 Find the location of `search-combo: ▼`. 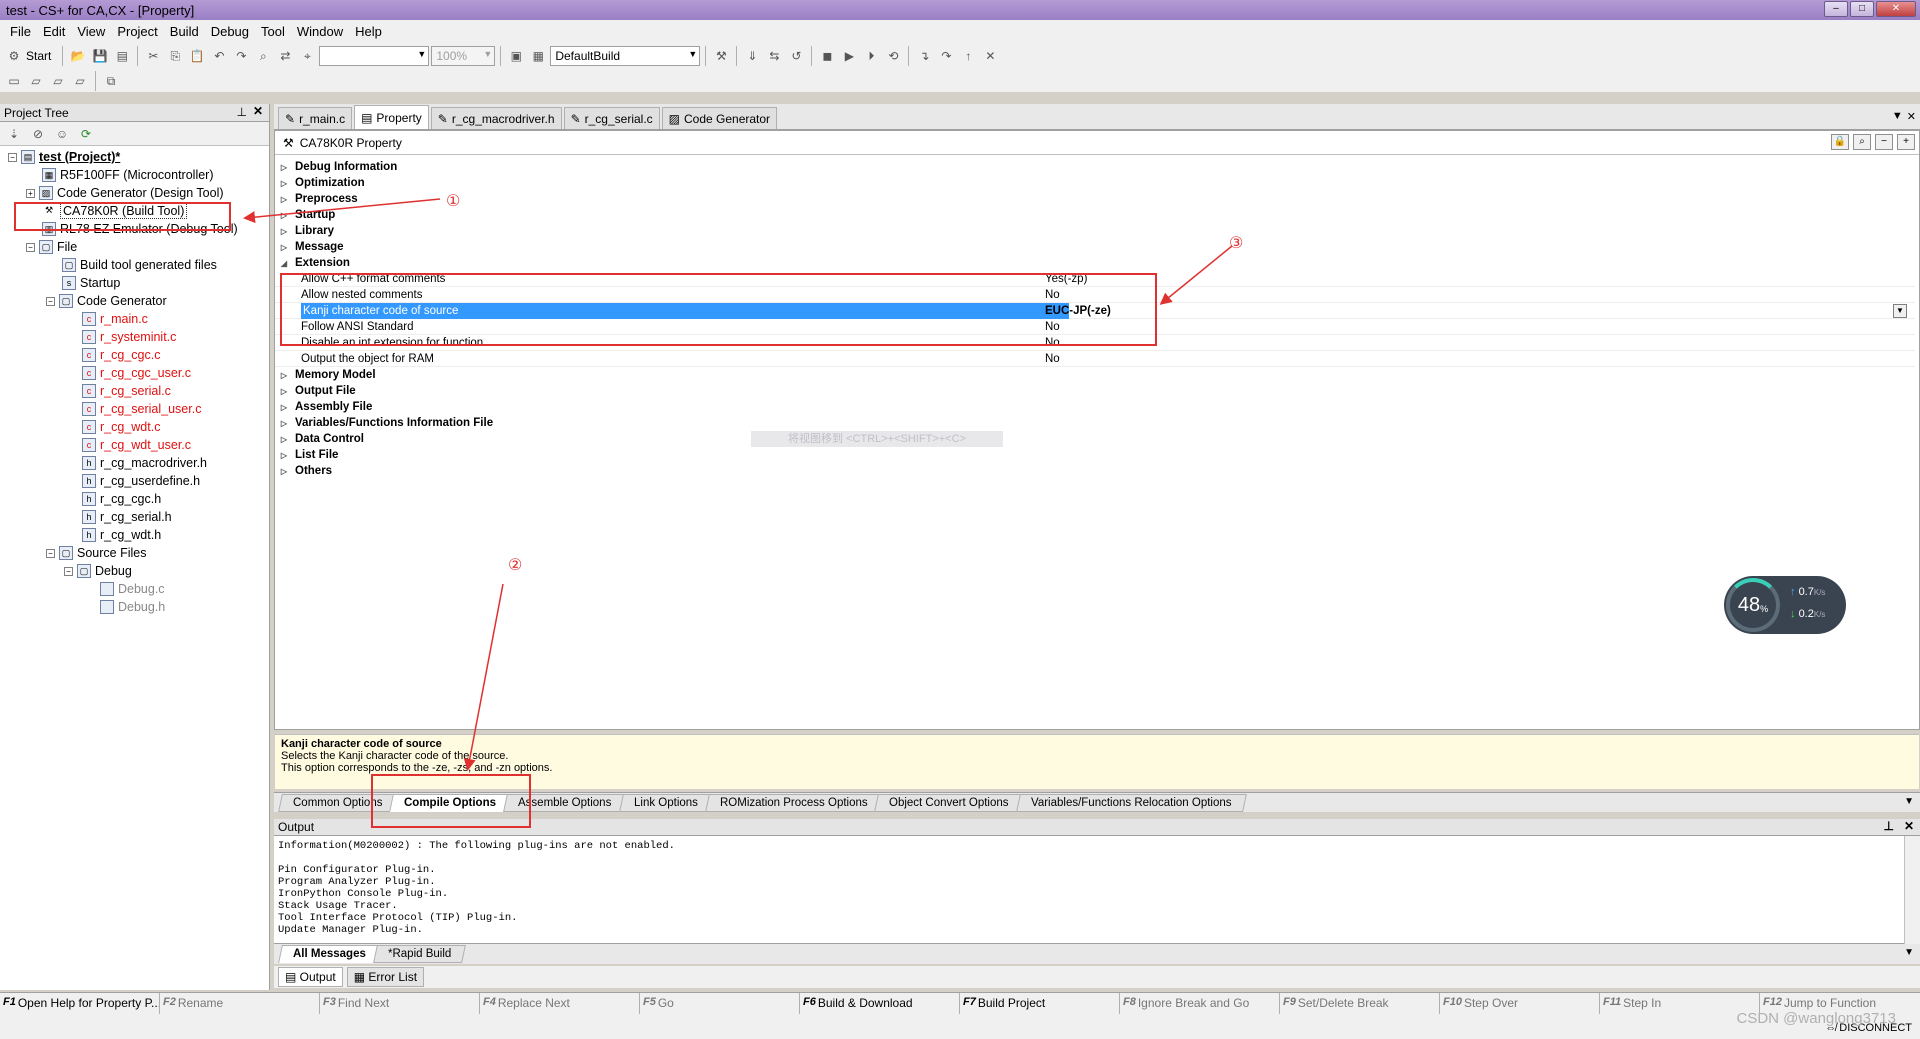

search-combo: ▼ is located at coordinates (374, 56).